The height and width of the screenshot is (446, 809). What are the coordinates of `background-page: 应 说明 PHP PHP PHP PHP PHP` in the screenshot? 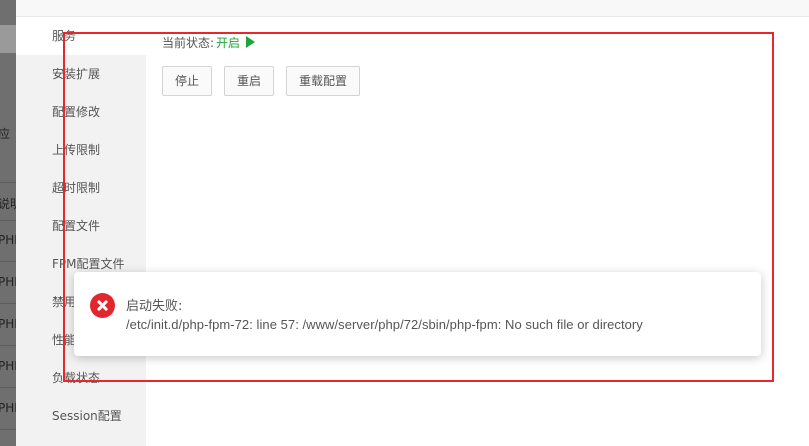 It's located at (8, 223).